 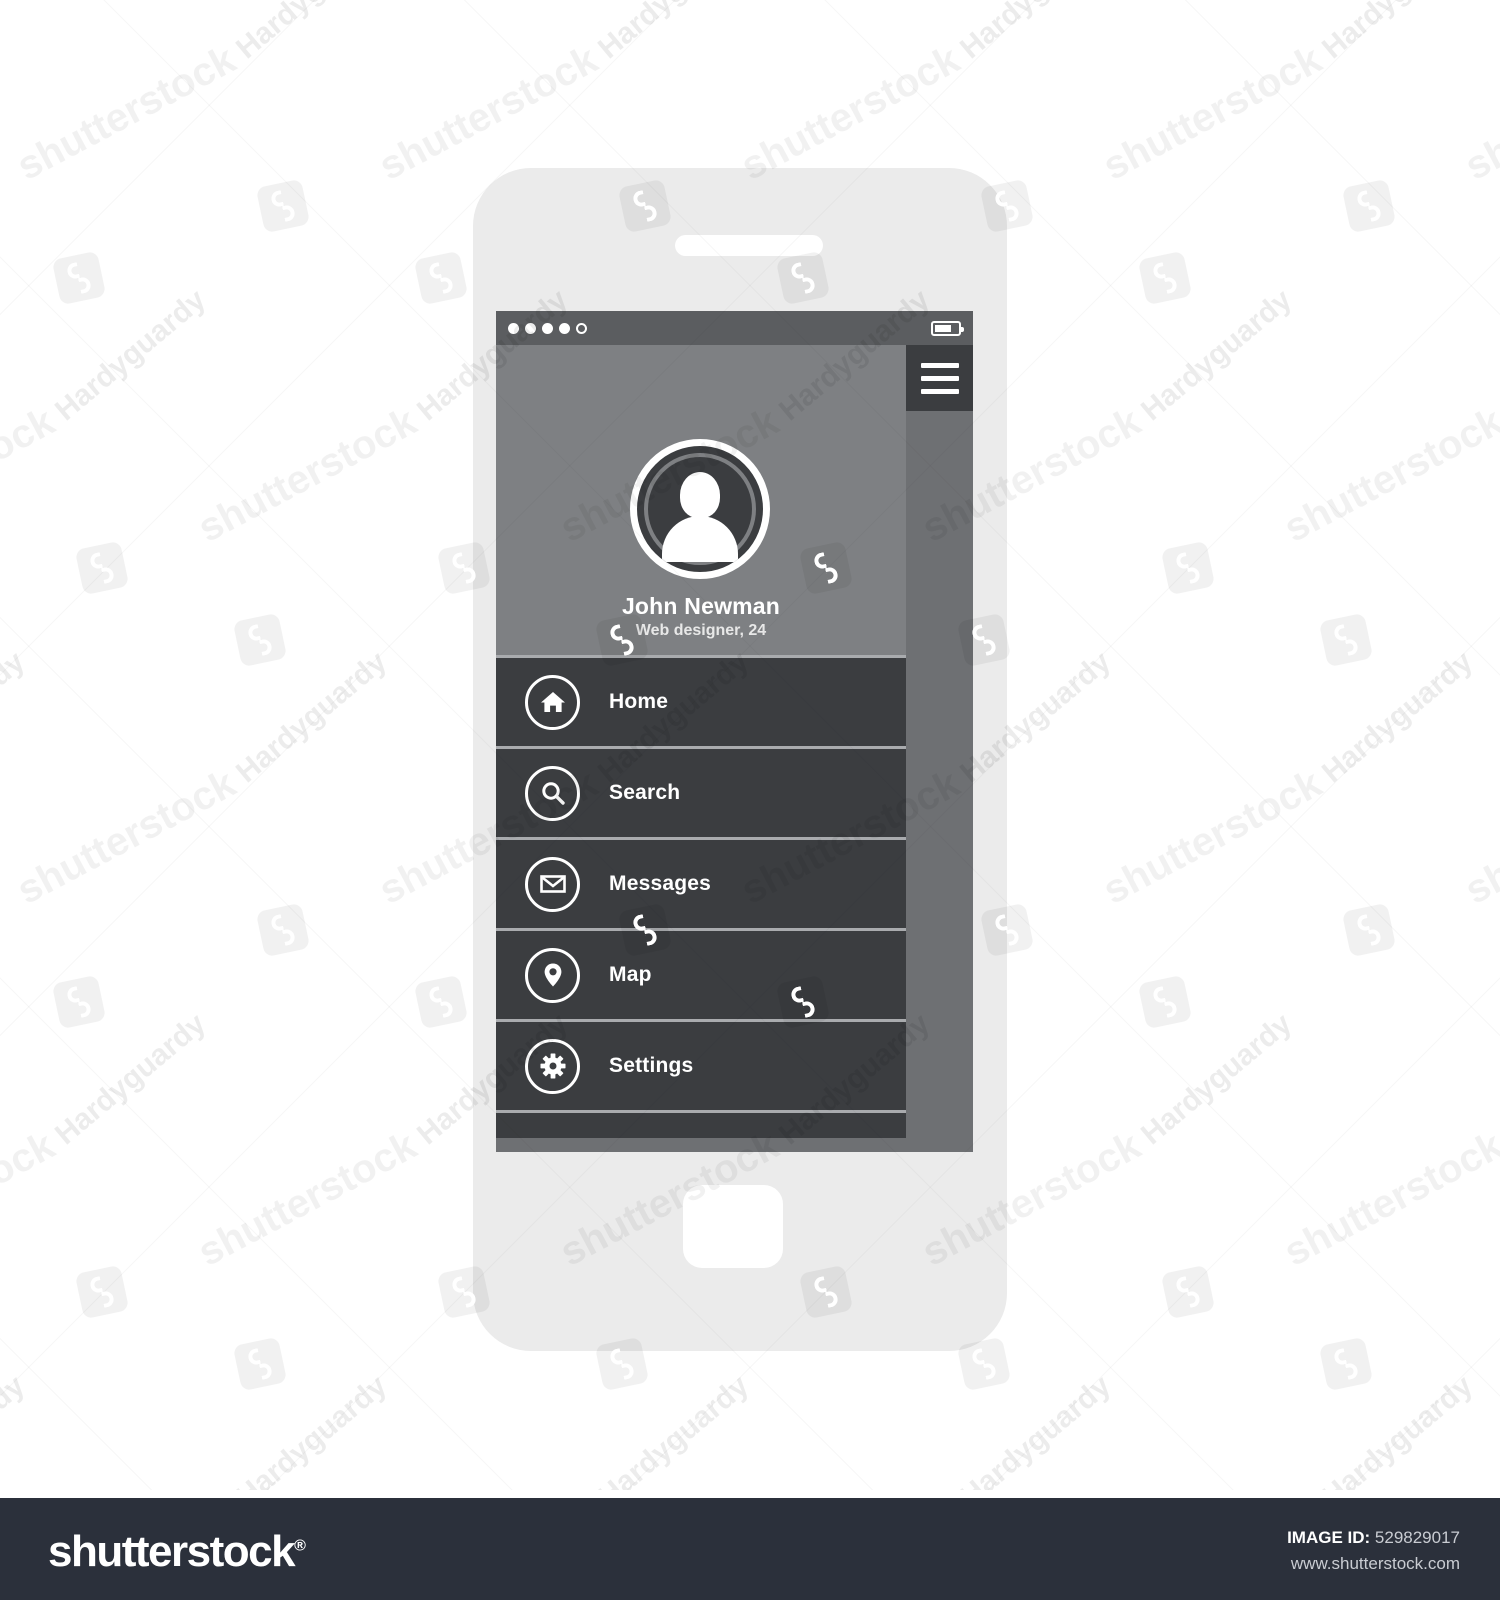 I want to click on profile-subtitle: Web designer, 24, so click(x=701, y=630).